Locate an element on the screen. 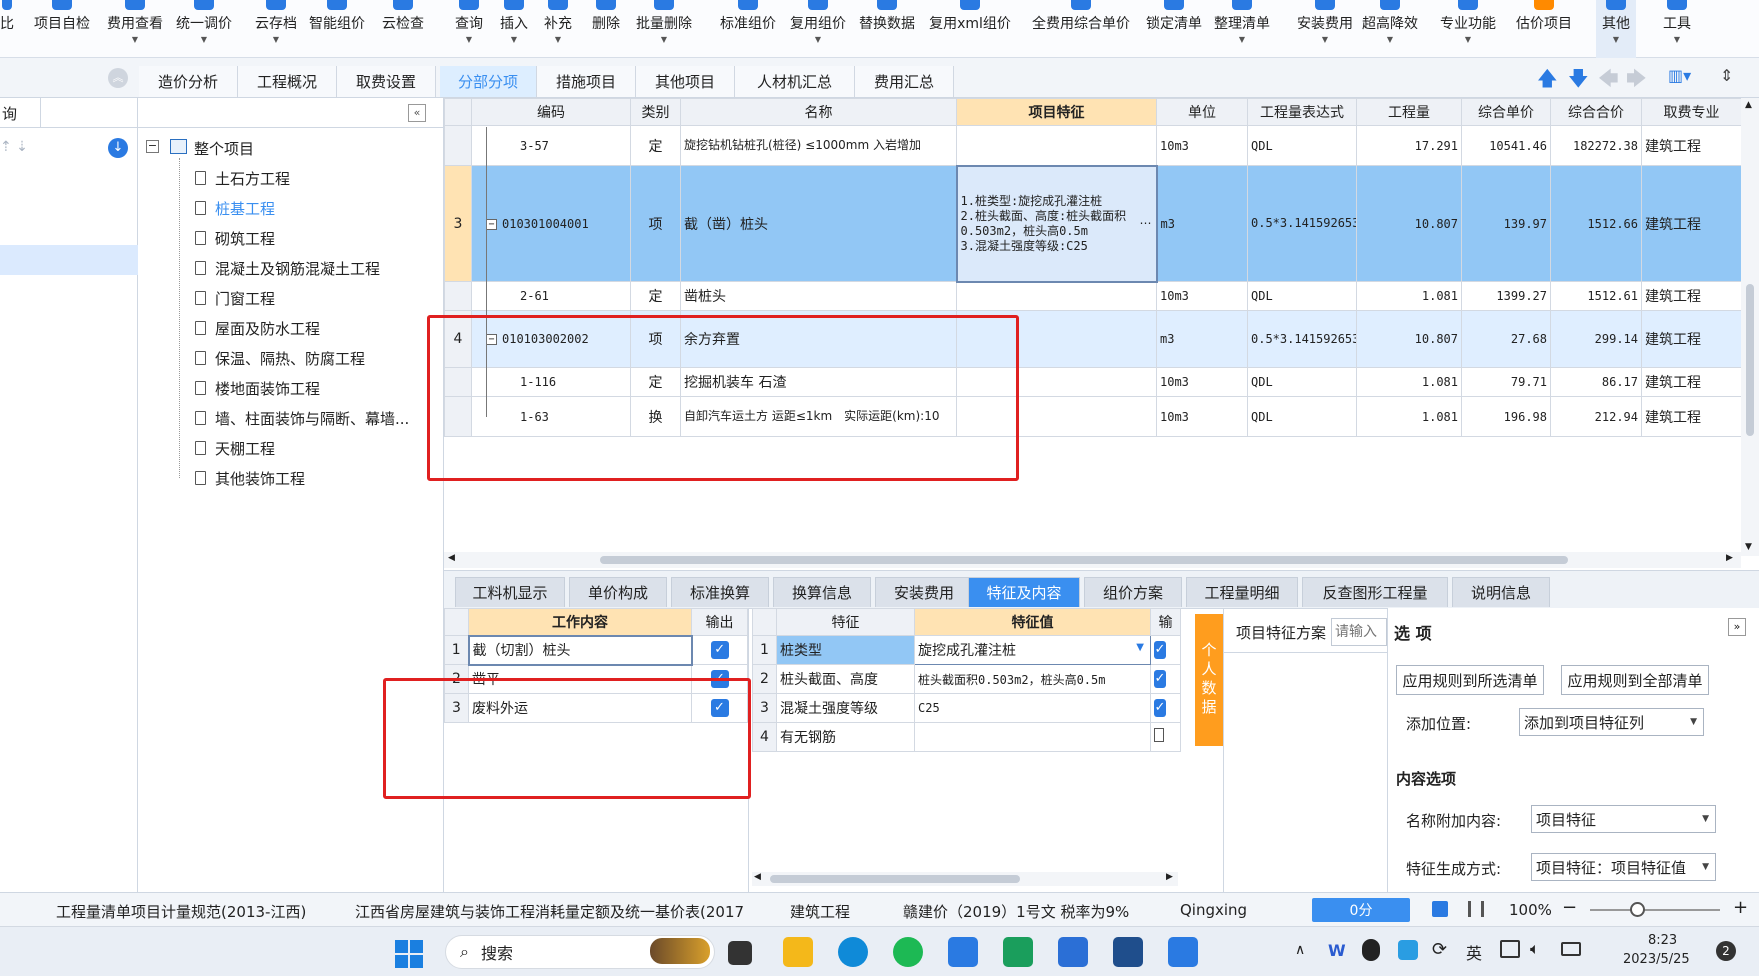 The image size is (1759, 976). move-up-icon: 🡅 is located at coordinates (1547, 81).